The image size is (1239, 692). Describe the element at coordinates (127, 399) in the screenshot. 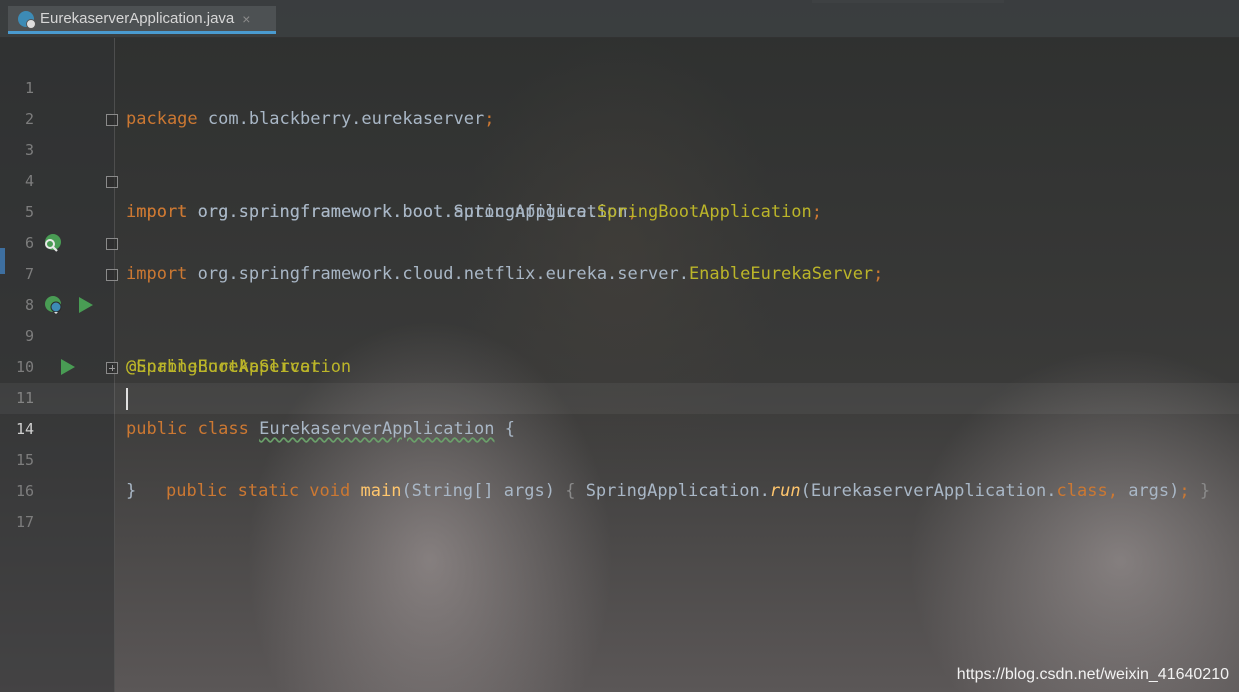

I see `text-caret` at that location.